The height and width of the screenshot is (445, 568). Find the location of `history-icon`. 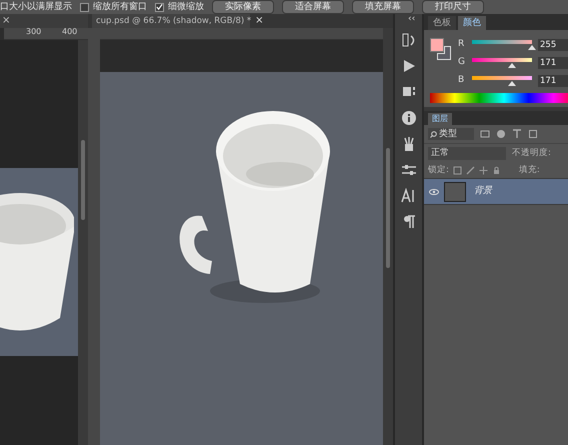

history-icon is located at coordinates (408, 40).